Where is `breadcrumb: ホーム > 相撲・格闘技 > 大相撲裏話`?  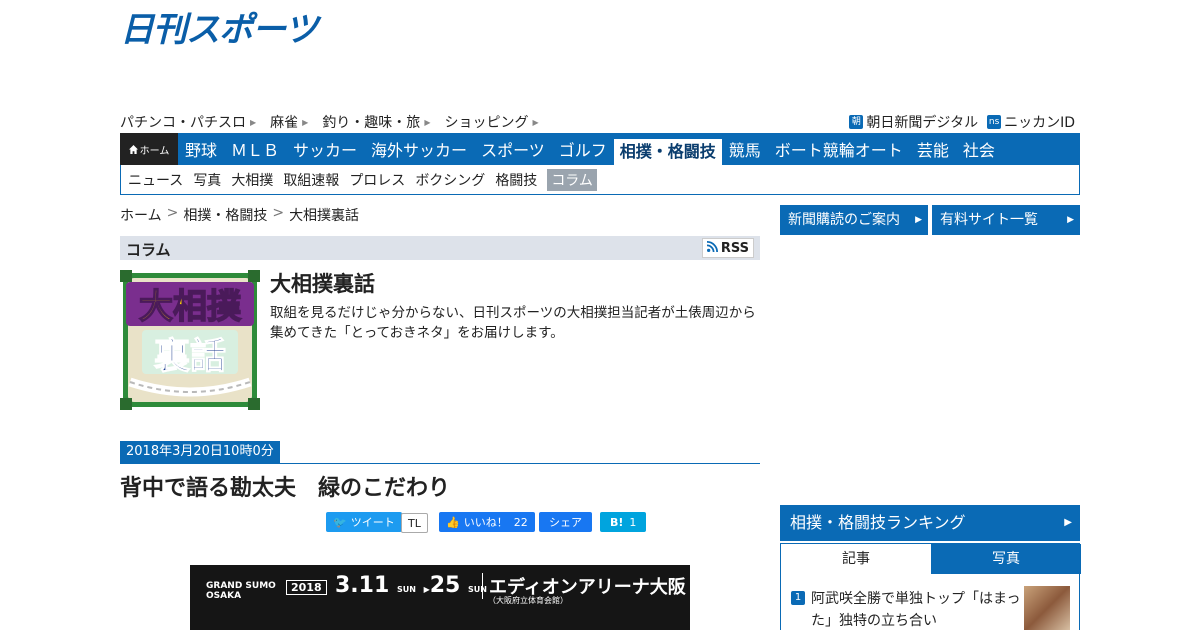 breadcrumb: ホーム > 相撲・格闘技 > 大相撲裏話 is located at coordinates (239, 215).